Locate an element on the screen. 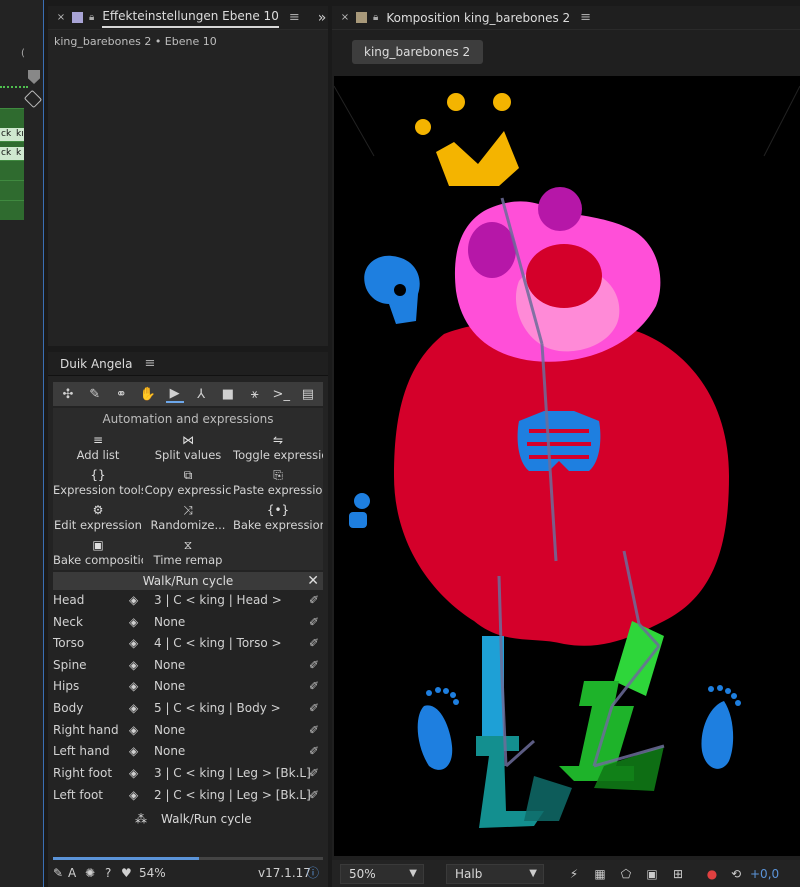 This screenshot has height=887, width=800. bone-icon: ⅄ is located at coordinates (201, 394).